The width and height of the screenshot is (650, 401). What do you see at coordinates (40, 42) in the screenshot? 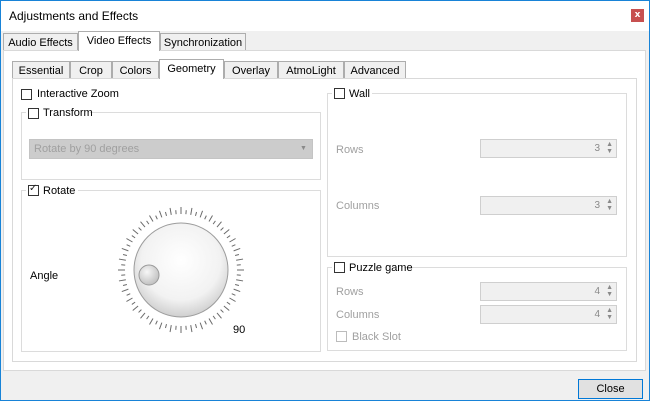
I see `tab-audio-effects: Audio Effects` at bounding box center [40, 42].